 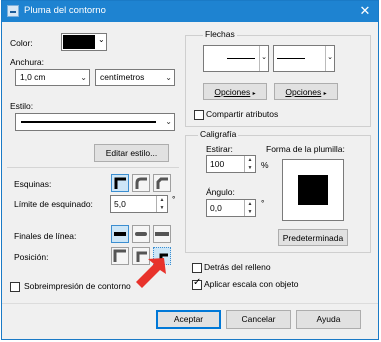 What do you see at coordinates (291, 58) in the screenshot?
I see `end-arrow-preview` at bounding box center [291, 58].